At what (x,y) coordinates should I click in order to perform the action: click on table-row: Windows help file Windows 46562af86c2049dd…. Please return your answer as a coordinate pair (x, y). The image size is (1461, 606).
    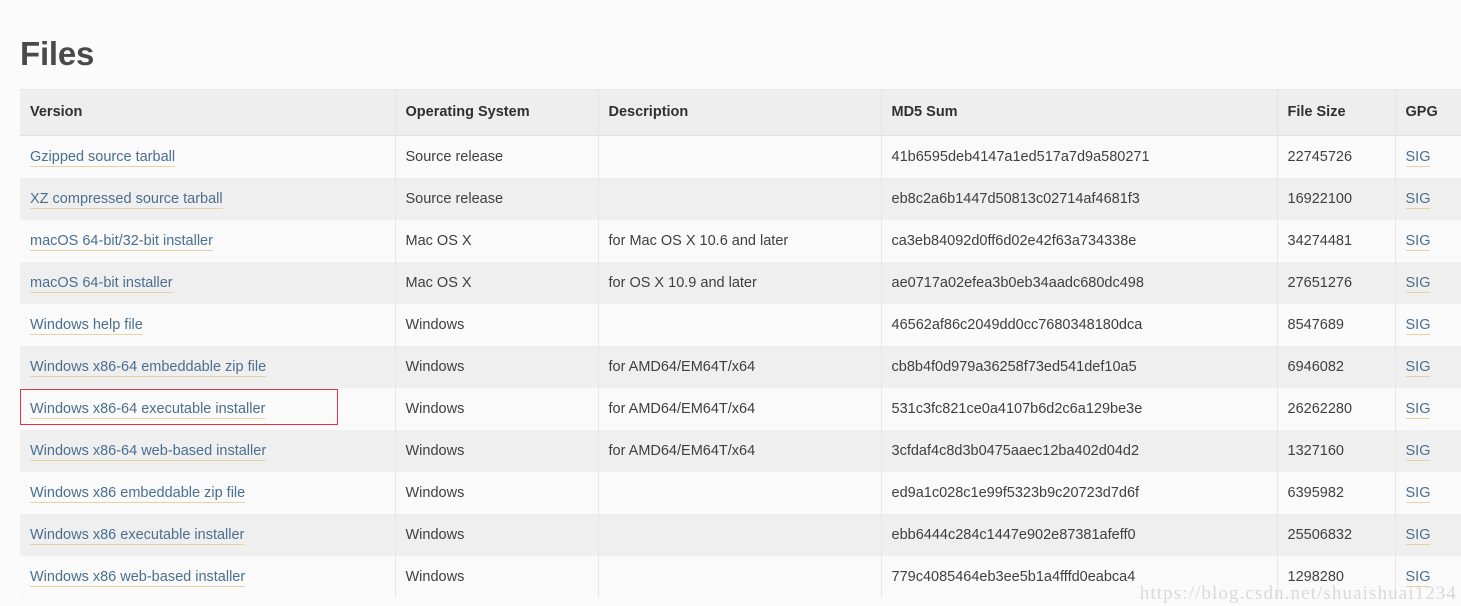
    Looking at the image, I should click on (740, 325).